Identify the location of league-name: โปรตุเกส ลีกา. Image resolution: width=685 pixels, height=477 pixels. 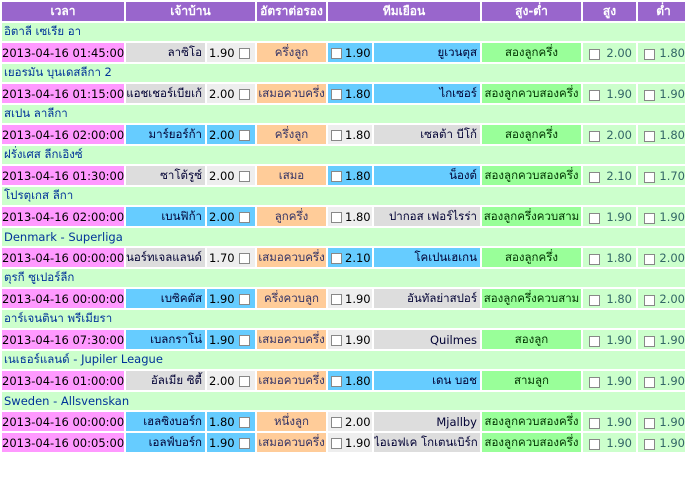
(343, 196).